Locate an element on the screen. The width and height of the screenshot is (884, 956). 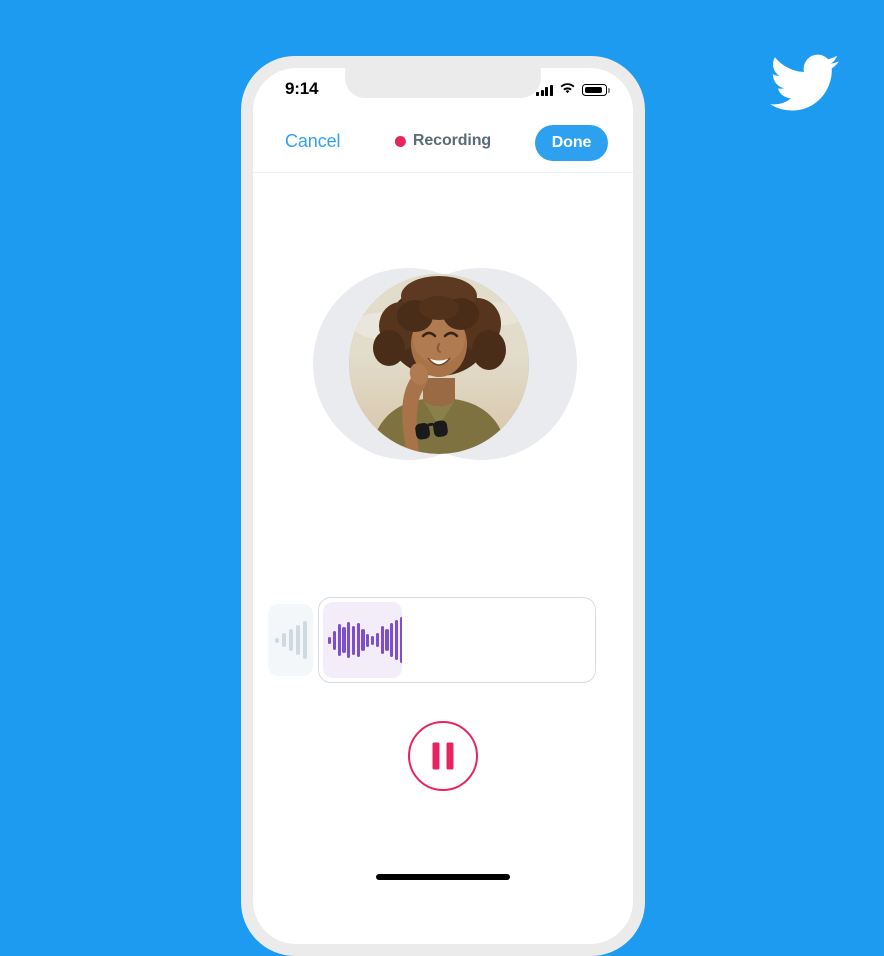
done-button: Done is located at coordinates (571, 143).